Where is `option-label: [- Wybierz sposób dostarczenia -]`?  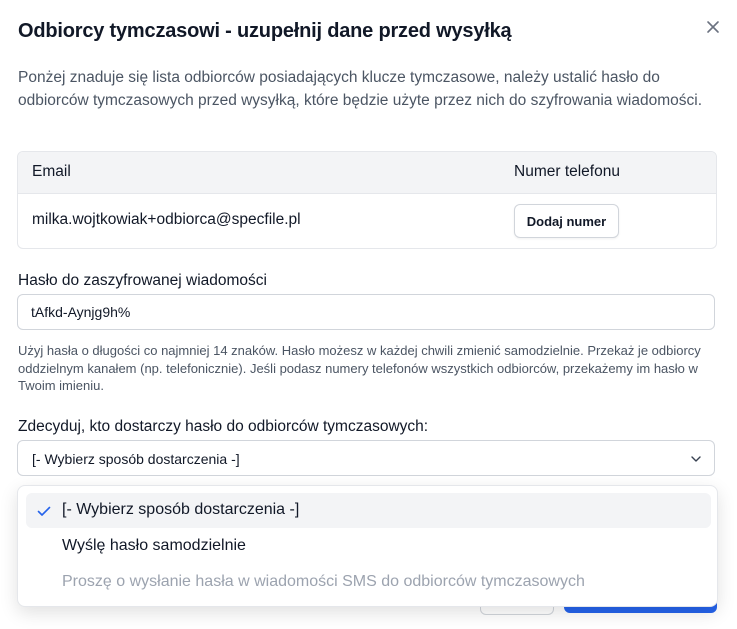 option-label: [- Wybierz sposób dostarczenia -] is located at coordinates (181, 509).